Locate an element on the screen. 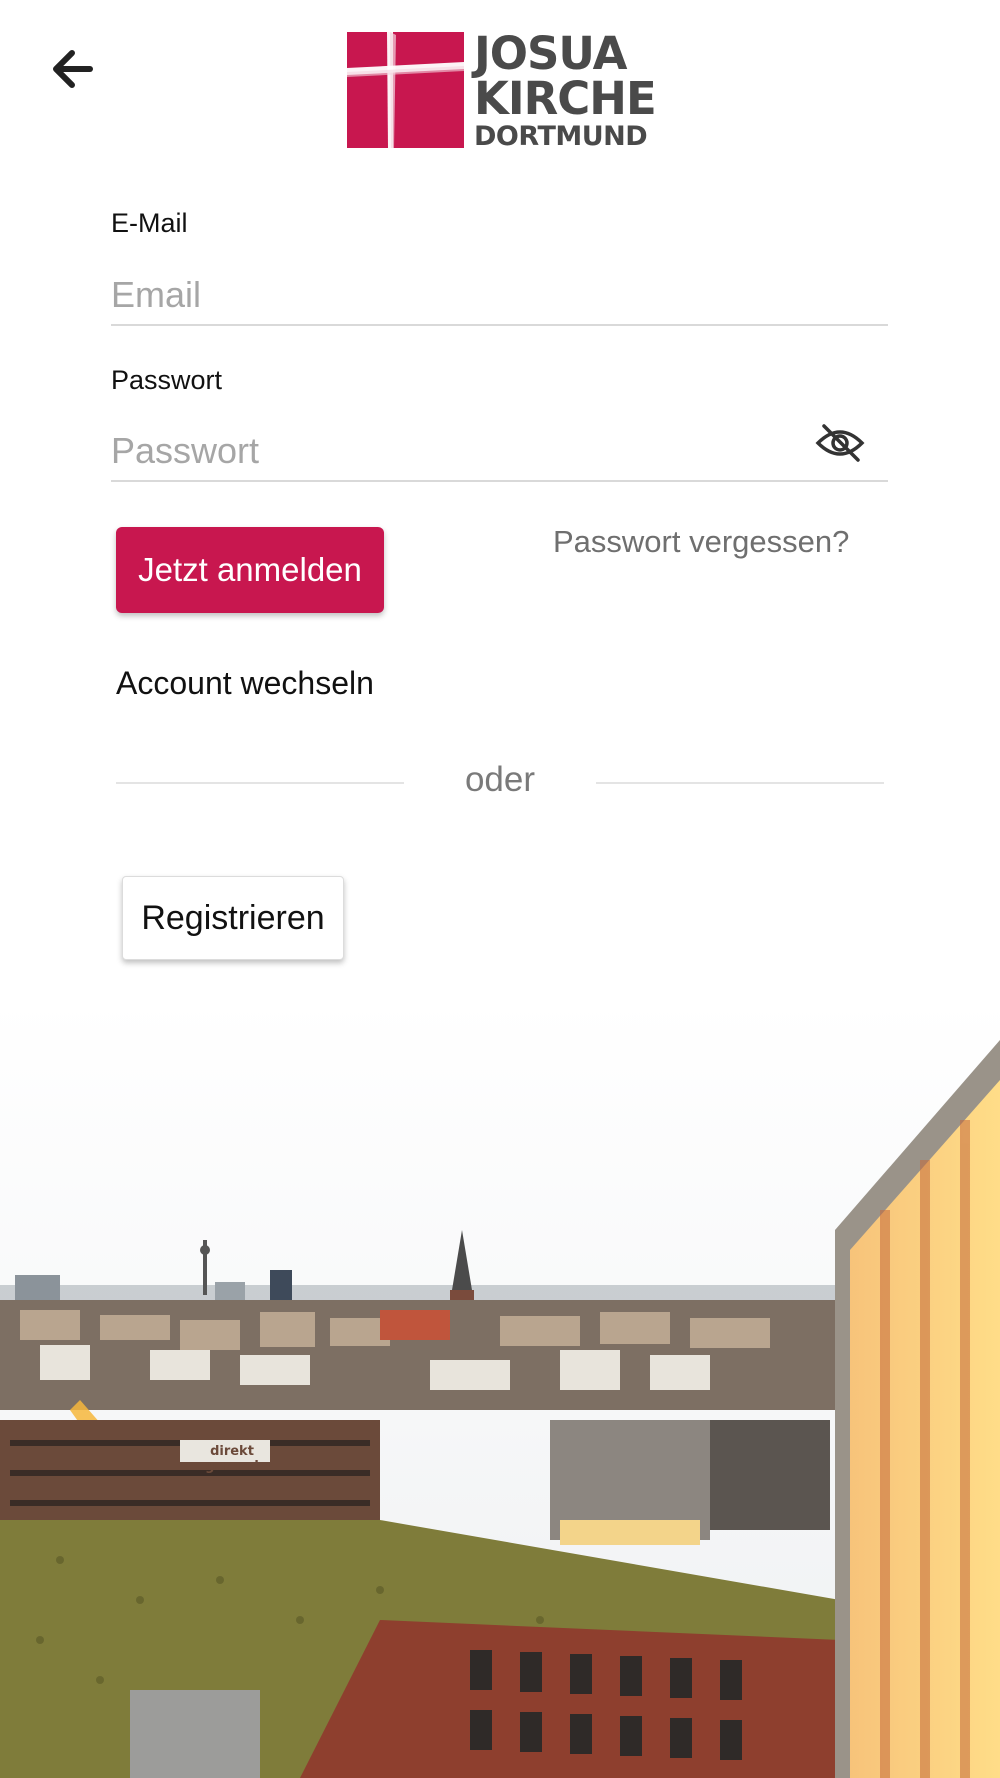 This screenshot has height=1778, width=1000. divider-line-right is located at coordinates (740, 783).